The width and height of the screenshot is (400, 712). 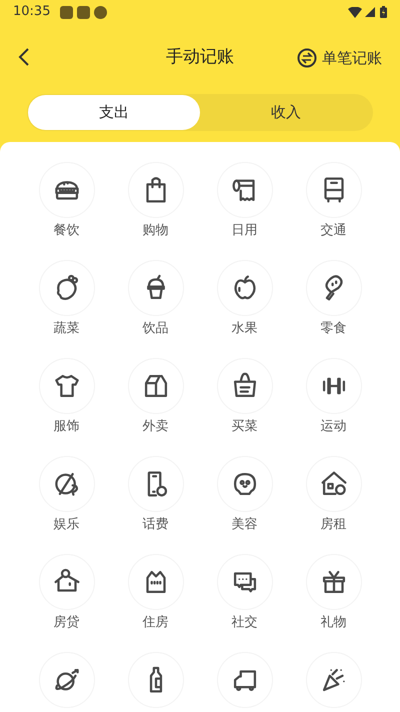 I want to click on battery-icon, so click(x=383, y=12).